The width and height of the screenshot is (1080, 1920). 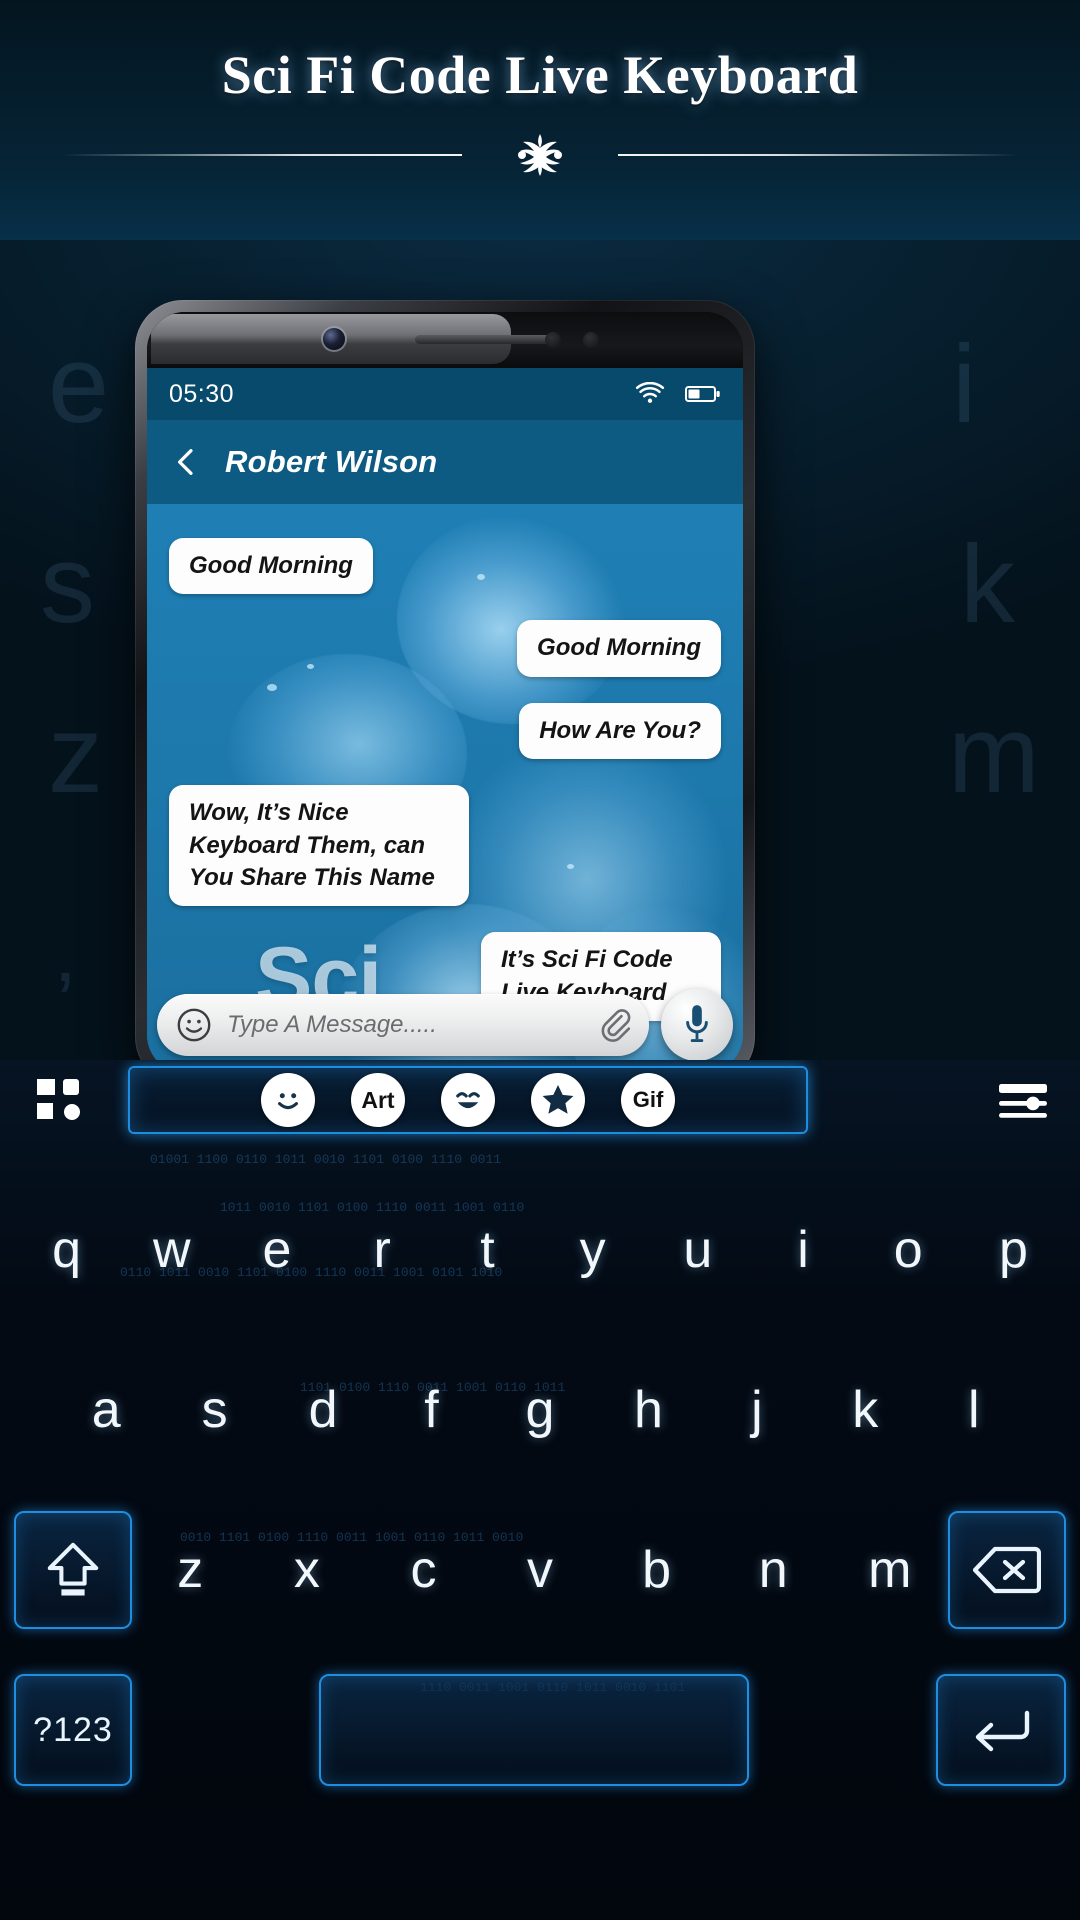 What do you see at coordinates (702, 394) in the screenshot?
I see `battery-icon` at bounding box center [702, 394].